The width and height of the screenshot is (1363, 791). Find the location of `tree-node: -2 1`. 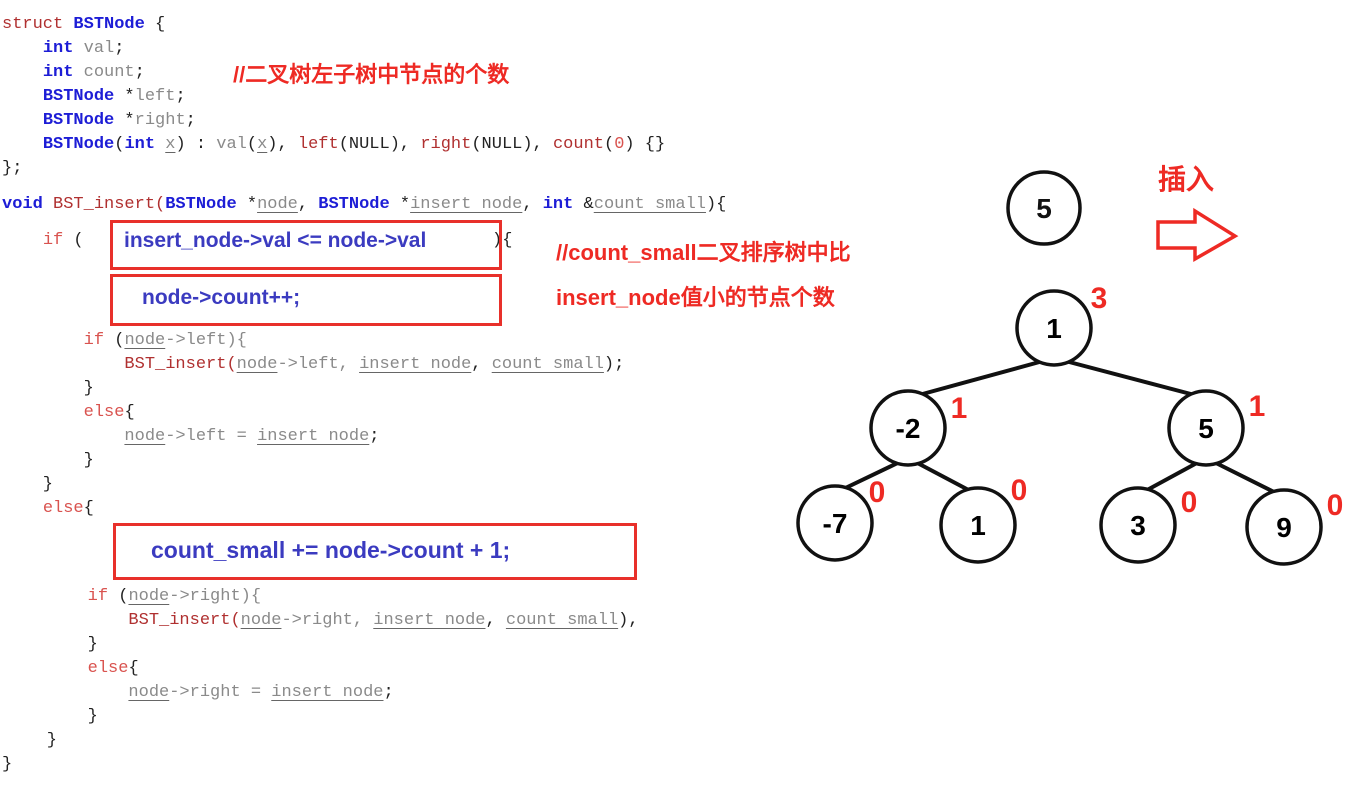

tree-node: -2 1 is located at coordinates (918, 428).